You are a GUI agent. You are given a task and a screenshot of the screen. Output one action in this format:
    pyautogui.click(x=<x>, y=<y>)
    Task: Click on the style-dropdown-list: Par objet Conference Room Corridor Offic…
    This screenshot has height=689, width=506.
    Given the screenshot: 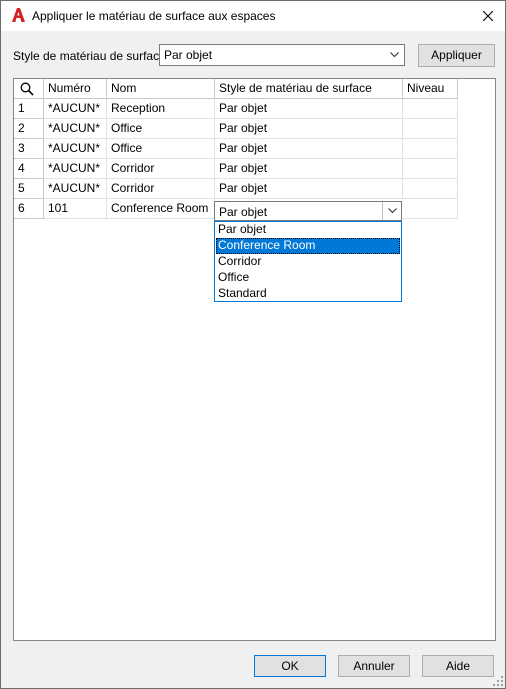 What is the action you would take?
    pyautogui.click(x=308, y=261)
    